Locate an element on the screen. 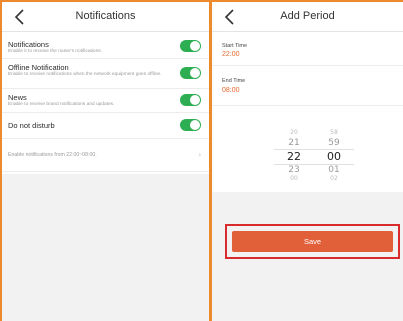 The image size is (403, 321). setting-row-dnd: Do not disturb is located at coordinates (105, 126).